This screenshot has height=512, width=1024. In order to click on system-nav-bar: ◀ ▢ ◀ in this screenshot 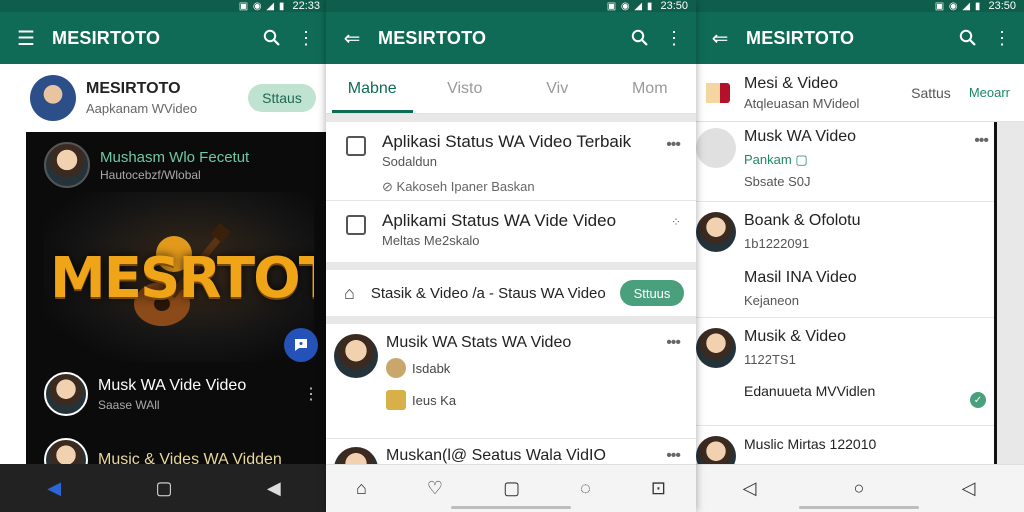, I will do `click(164, 488)`.